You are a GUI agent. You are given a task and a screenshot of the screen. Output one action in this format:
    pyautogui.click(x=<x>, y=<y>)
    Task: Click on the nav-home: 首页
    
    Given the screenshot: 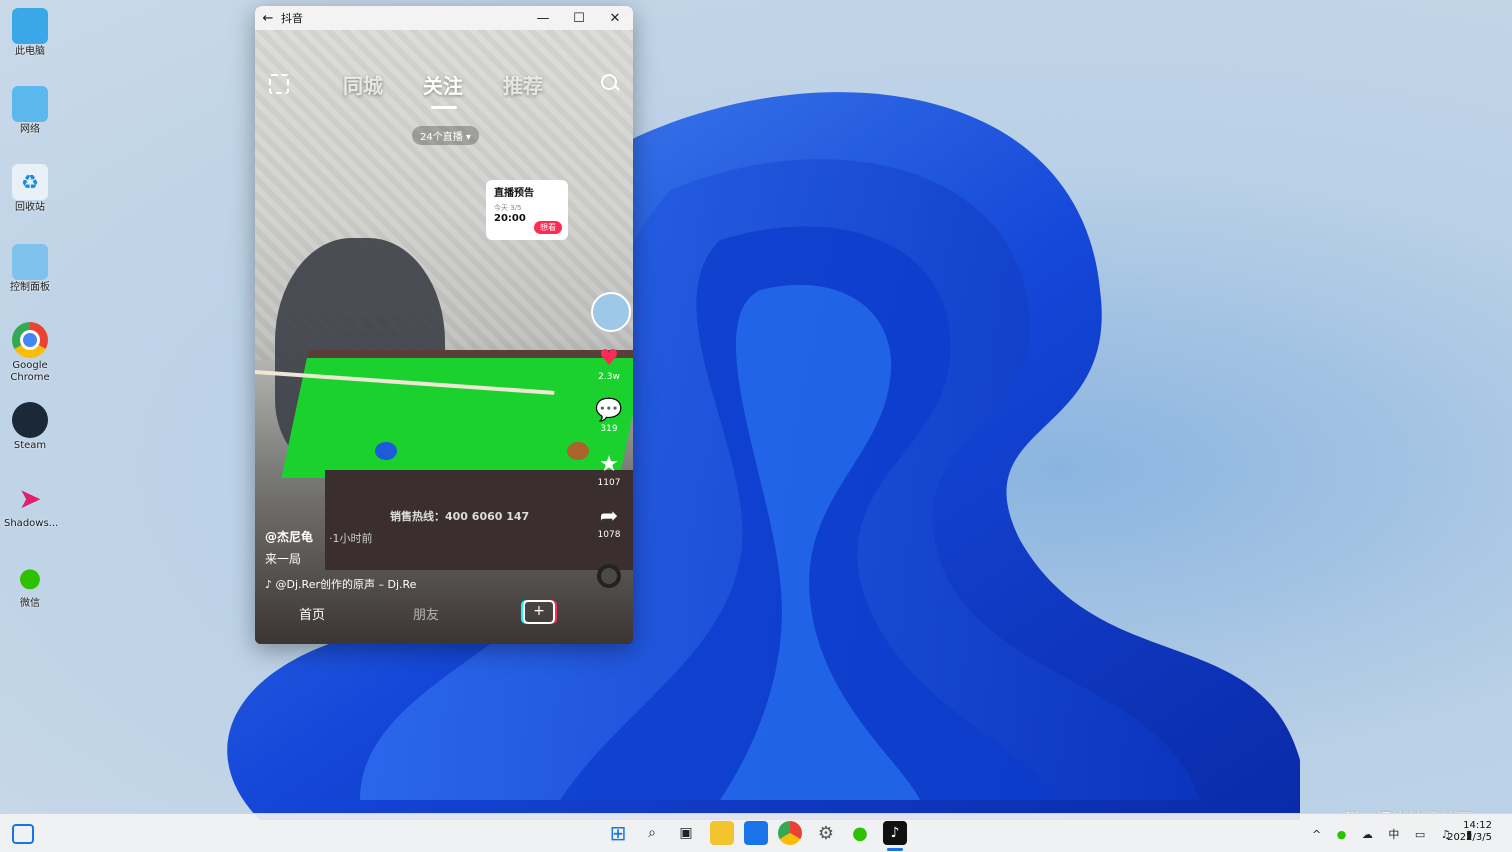 What is the action you would take?
    pyautogui.click(x=312, y=613)
    